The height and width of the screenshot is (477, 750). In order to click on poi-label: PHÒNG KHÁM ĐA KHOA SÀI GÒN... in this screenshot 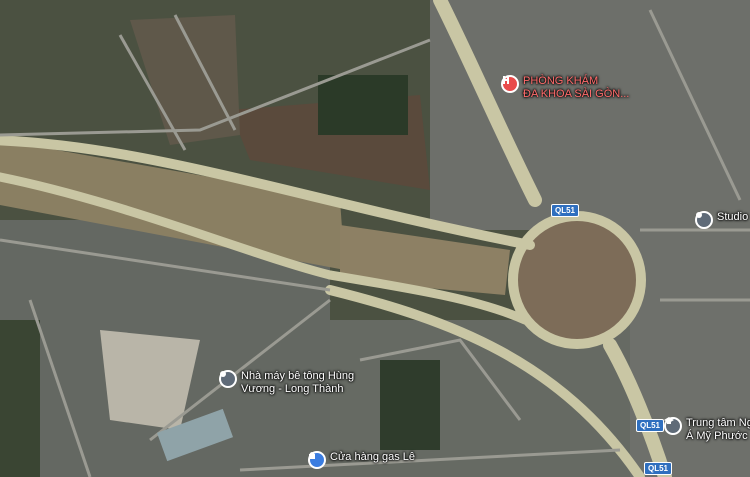, I will do `click(576, 87)`.